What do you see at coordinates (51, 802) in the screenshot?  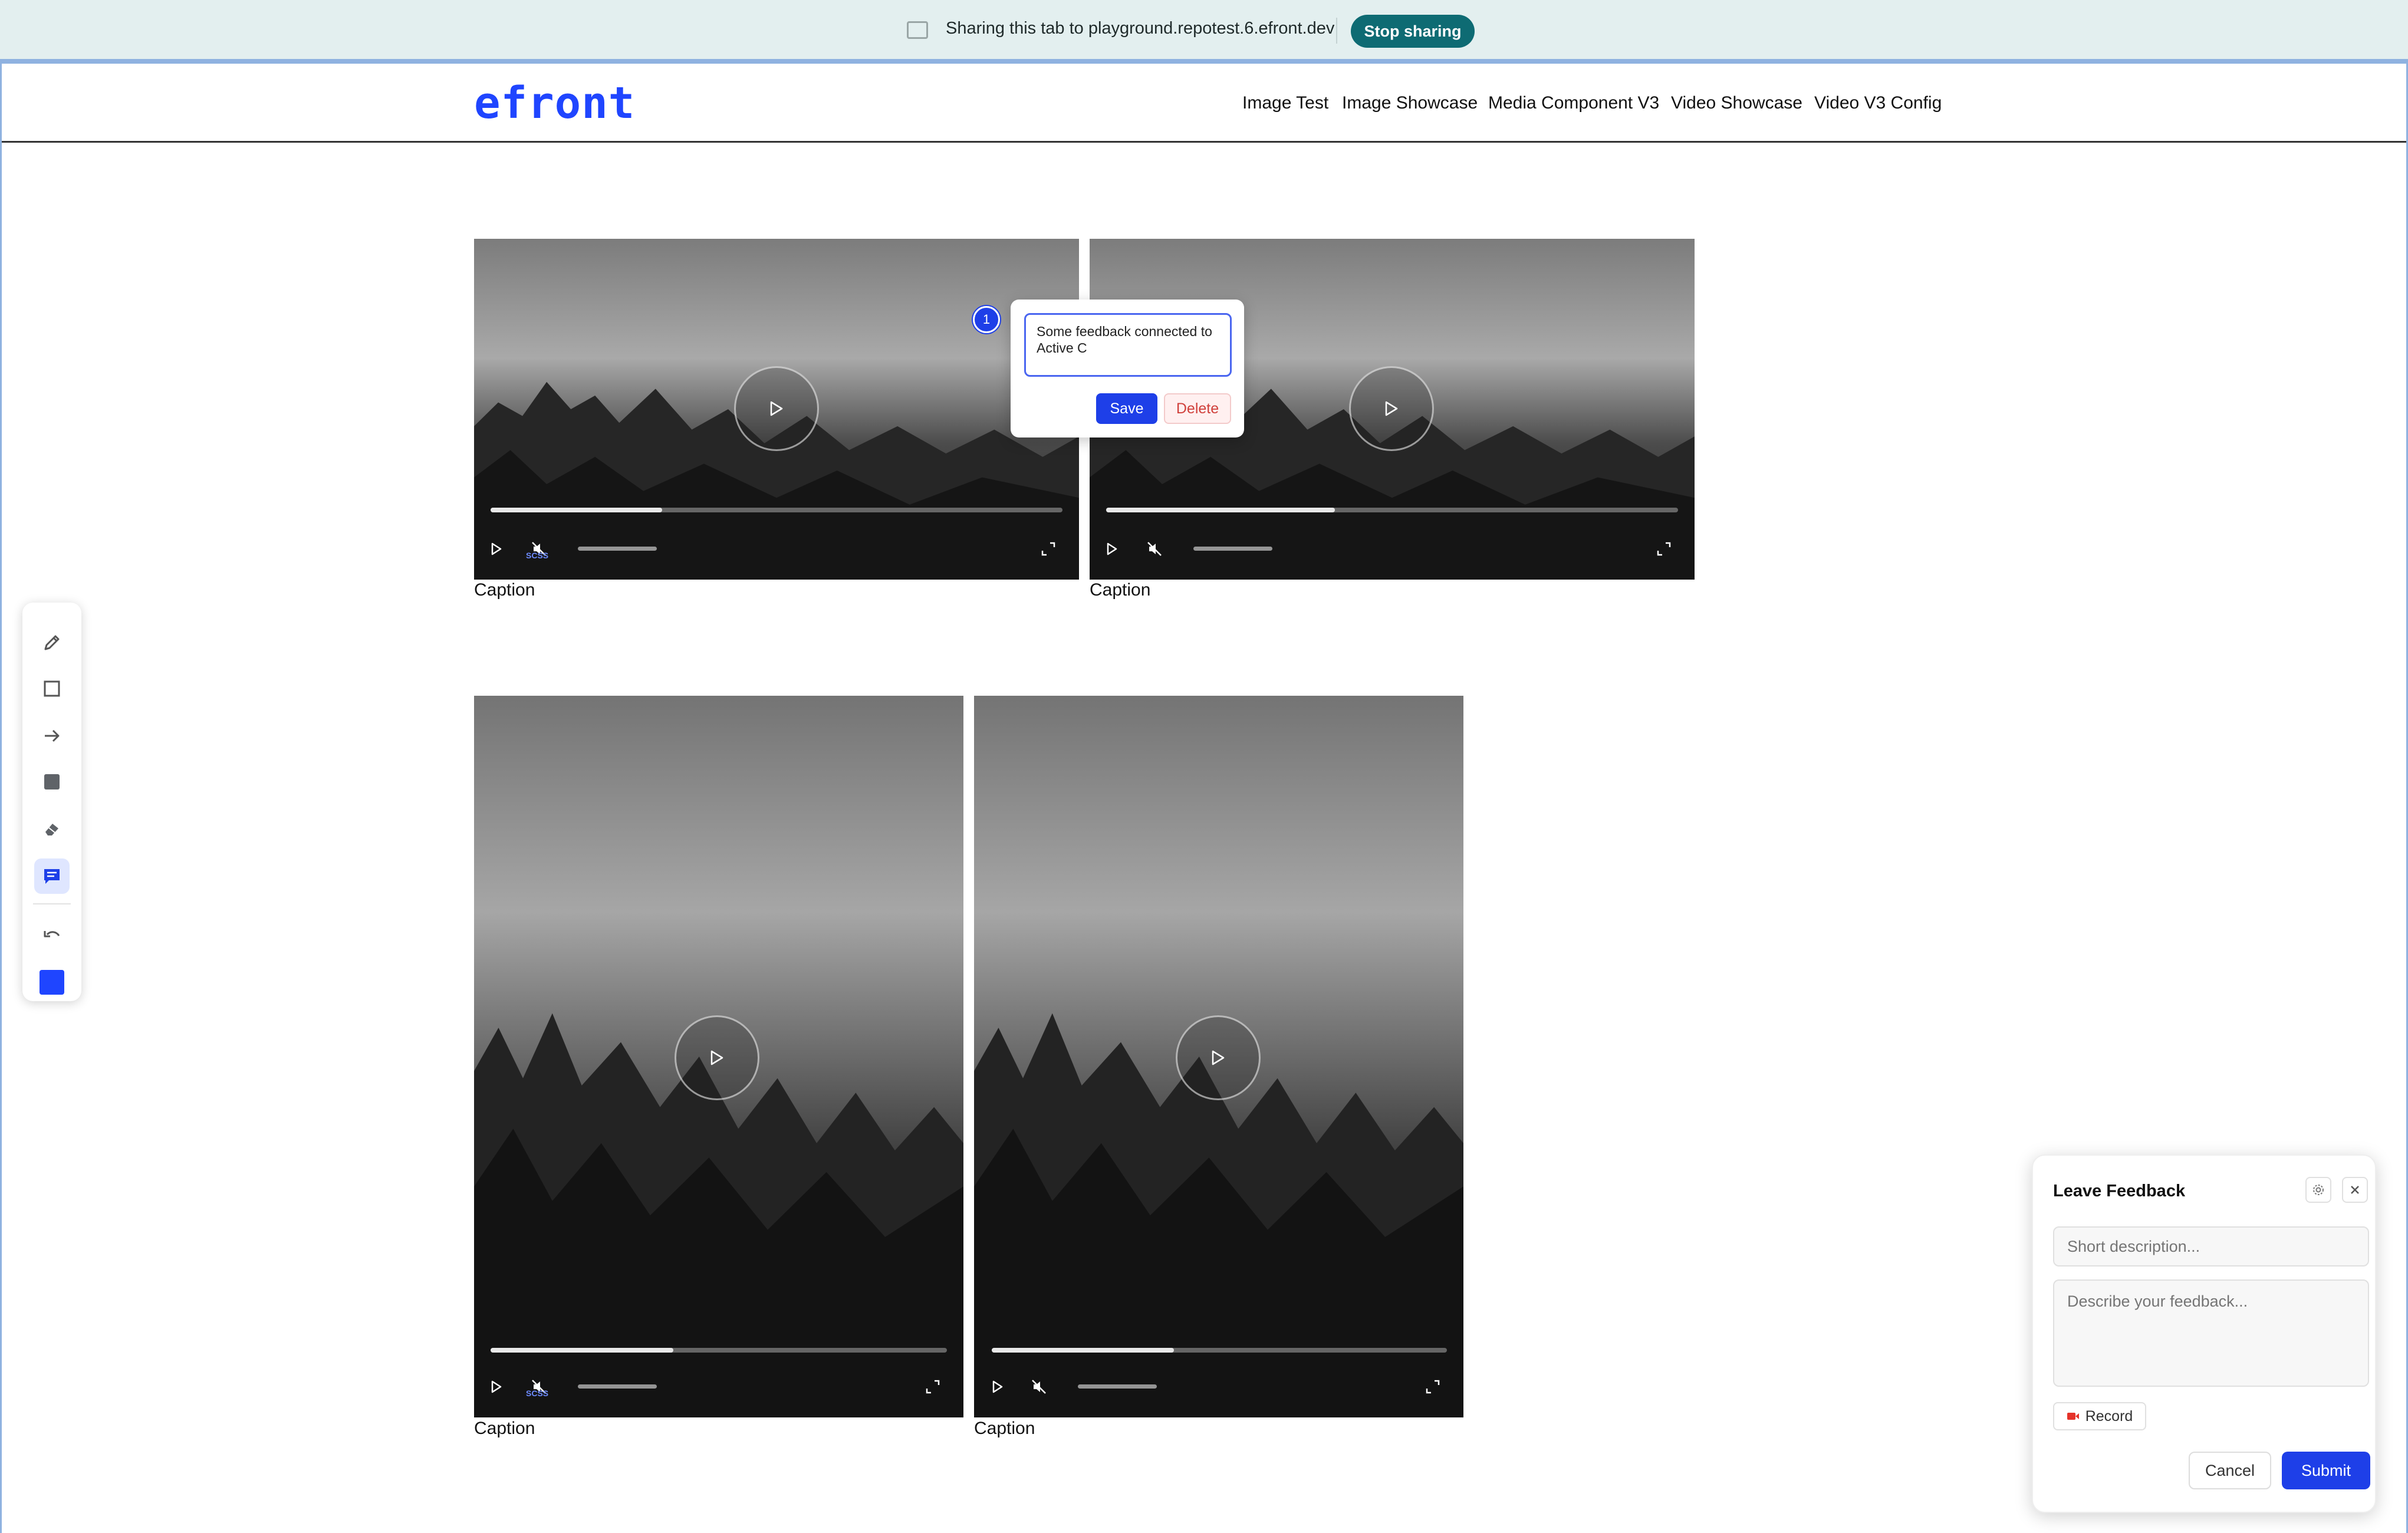 I see `annotation-toolbar` at bounding box center [51, 802].